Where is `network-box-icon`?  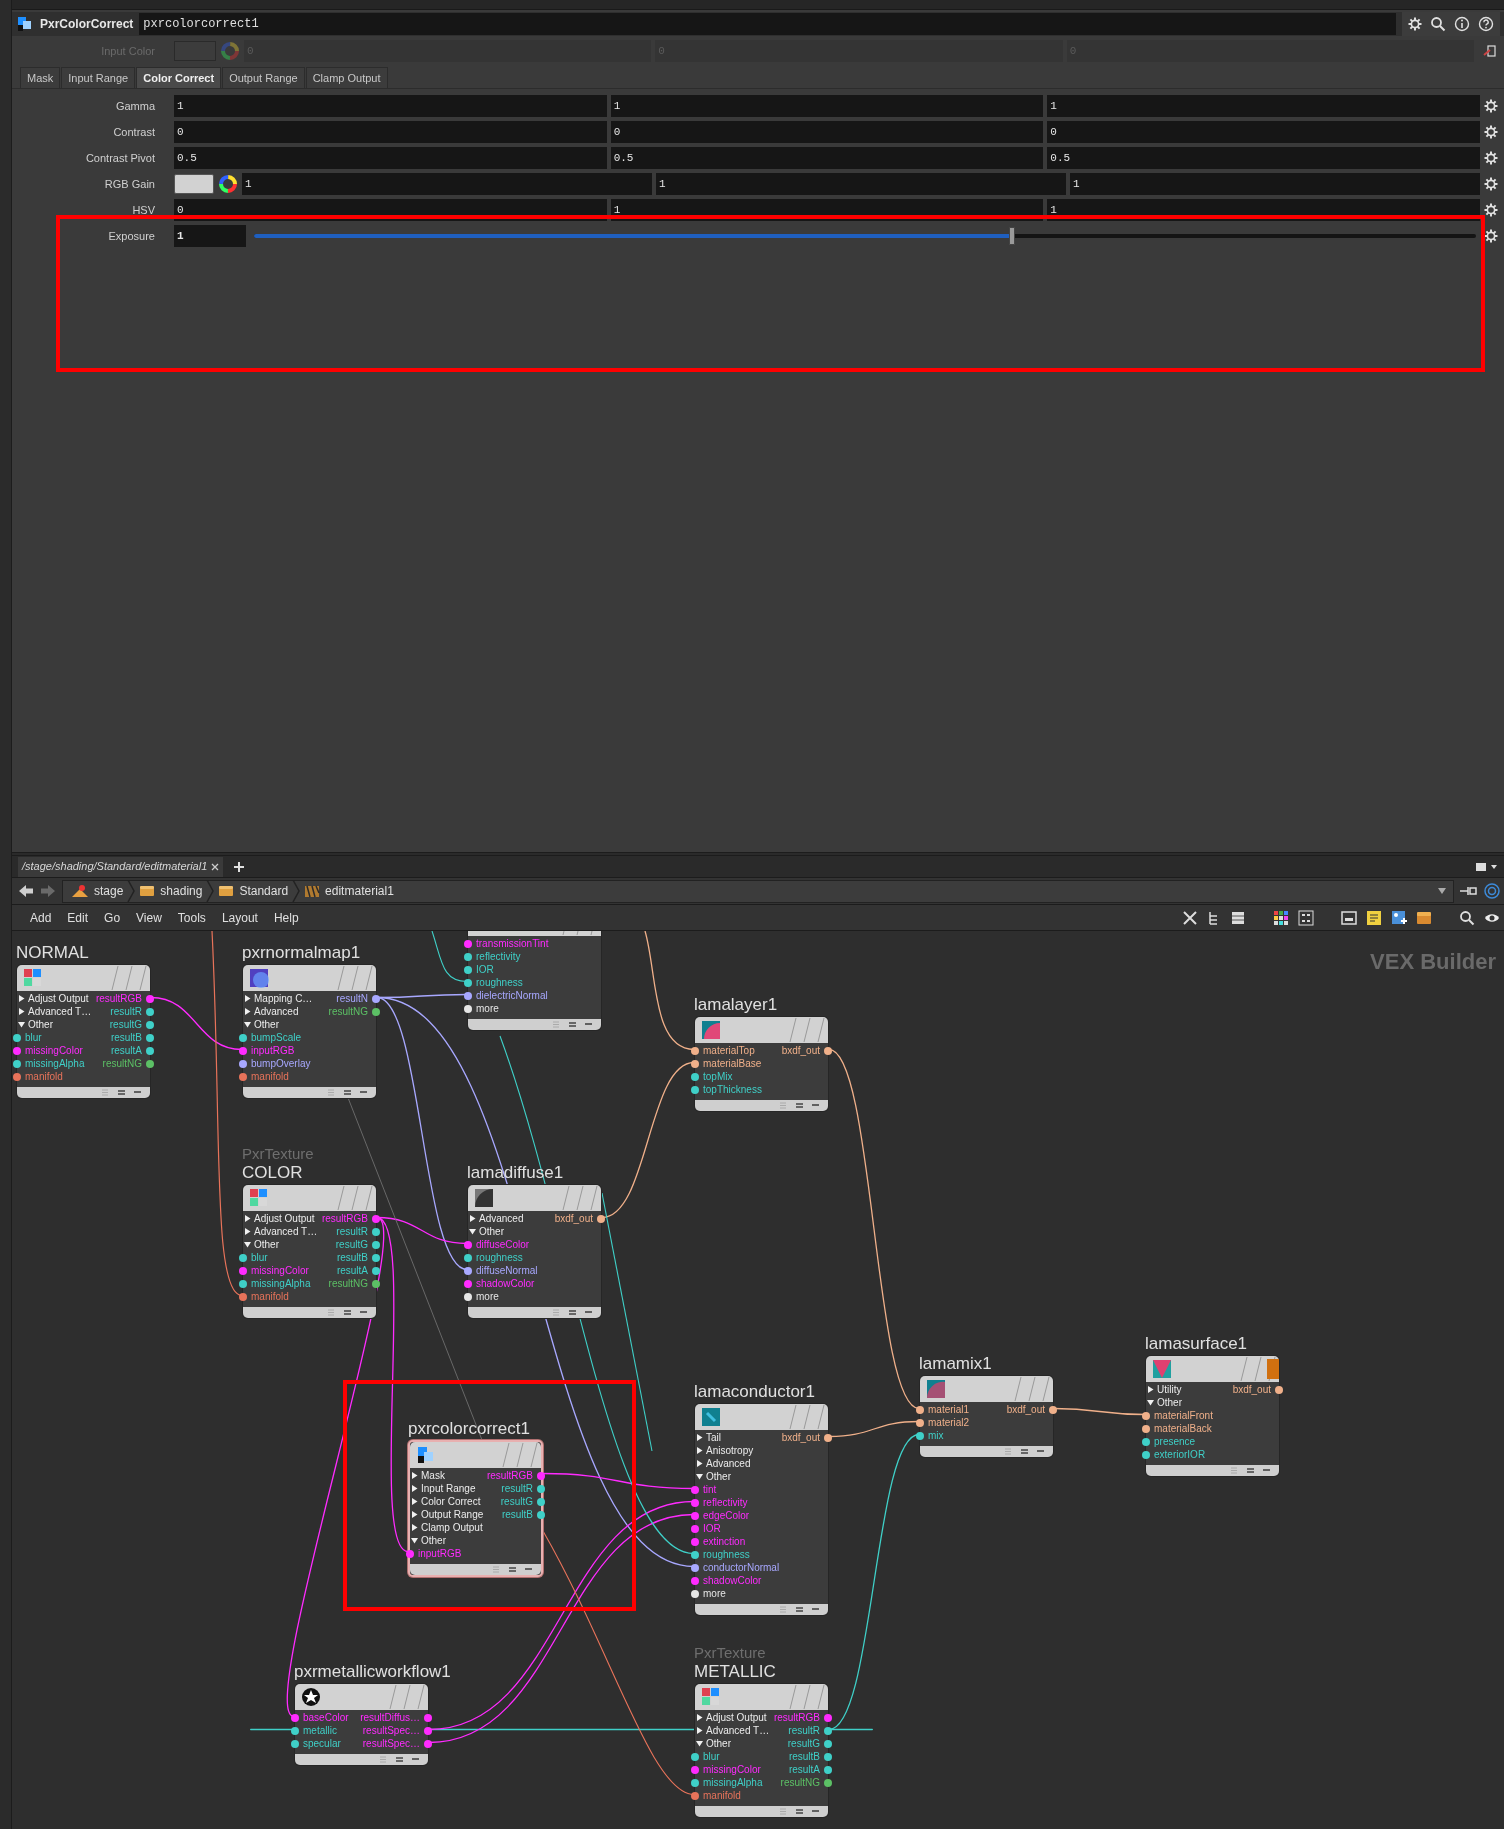 network-box-icon is located at coordinates (1349, 917).